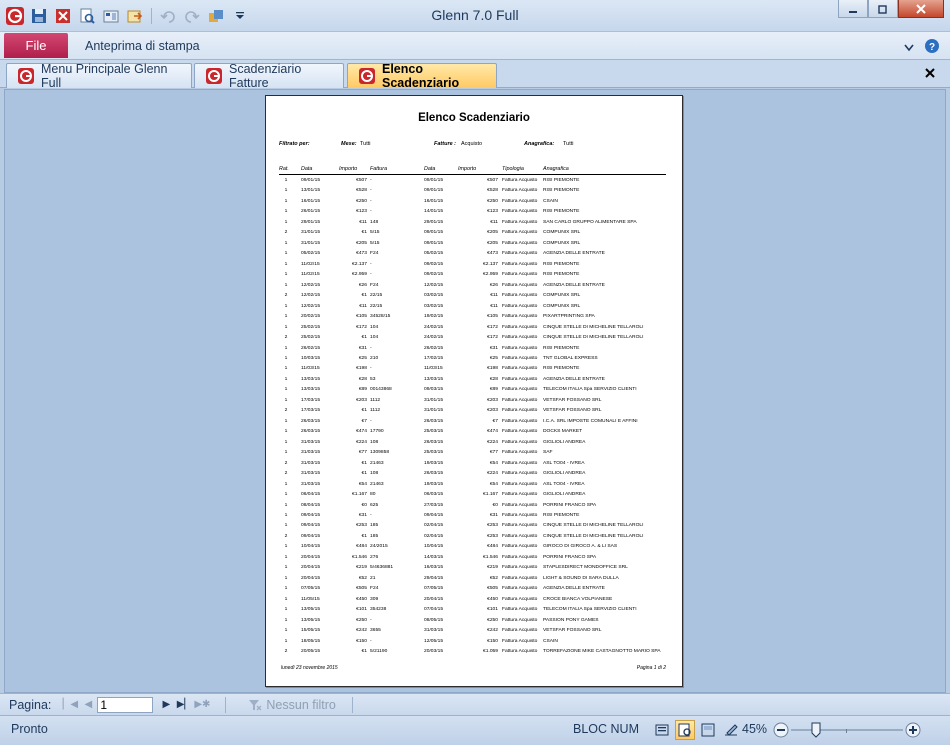 The width and height of the screenshot is (950, 745). I want to click on previous-page-icon: ◀, so click(88, 705).